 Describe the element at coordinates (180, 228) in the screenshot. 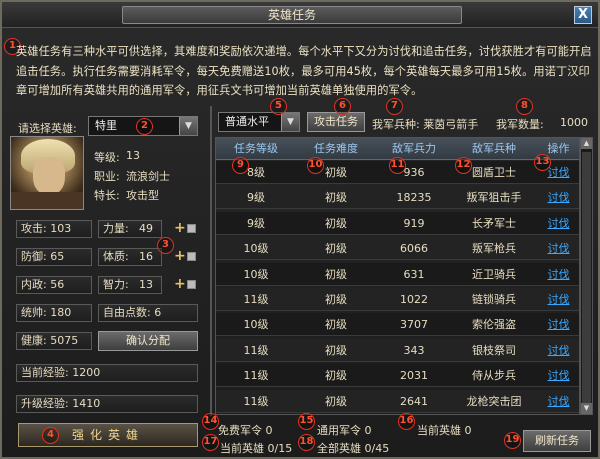

I see `strength-plus-button: +` at that location.